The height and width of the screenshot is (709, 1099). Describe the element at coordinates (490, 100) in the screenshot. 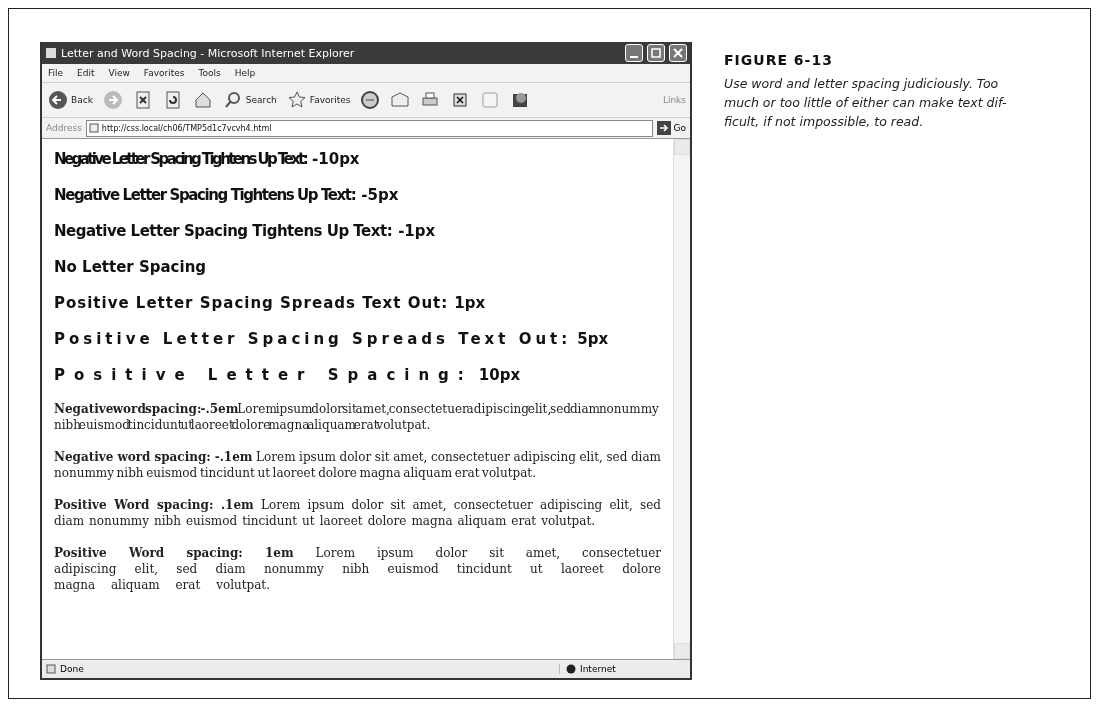

I see `blank-page-icon` at that location.